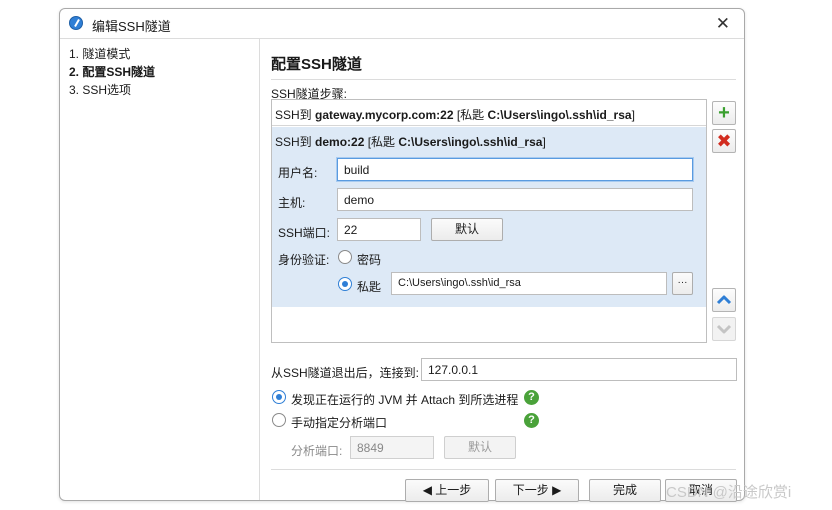 This screenshot has width=832, height=510. I want to click on ssh-port-label: SSH端口:, so click(304, 233).